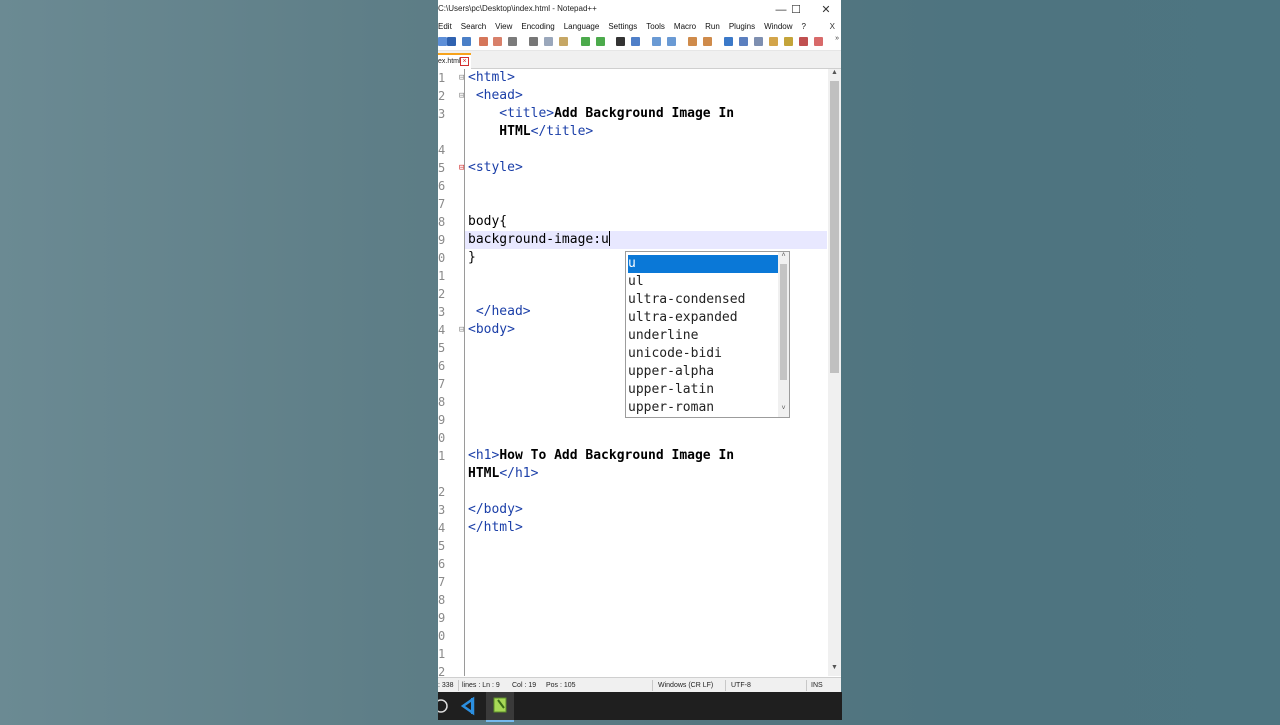 This screenshot has width=1280, height=725. Describe the element at coordinates (703, 372) in the screenshot. I see `autocomplete-item: upper-alpha` at that location.